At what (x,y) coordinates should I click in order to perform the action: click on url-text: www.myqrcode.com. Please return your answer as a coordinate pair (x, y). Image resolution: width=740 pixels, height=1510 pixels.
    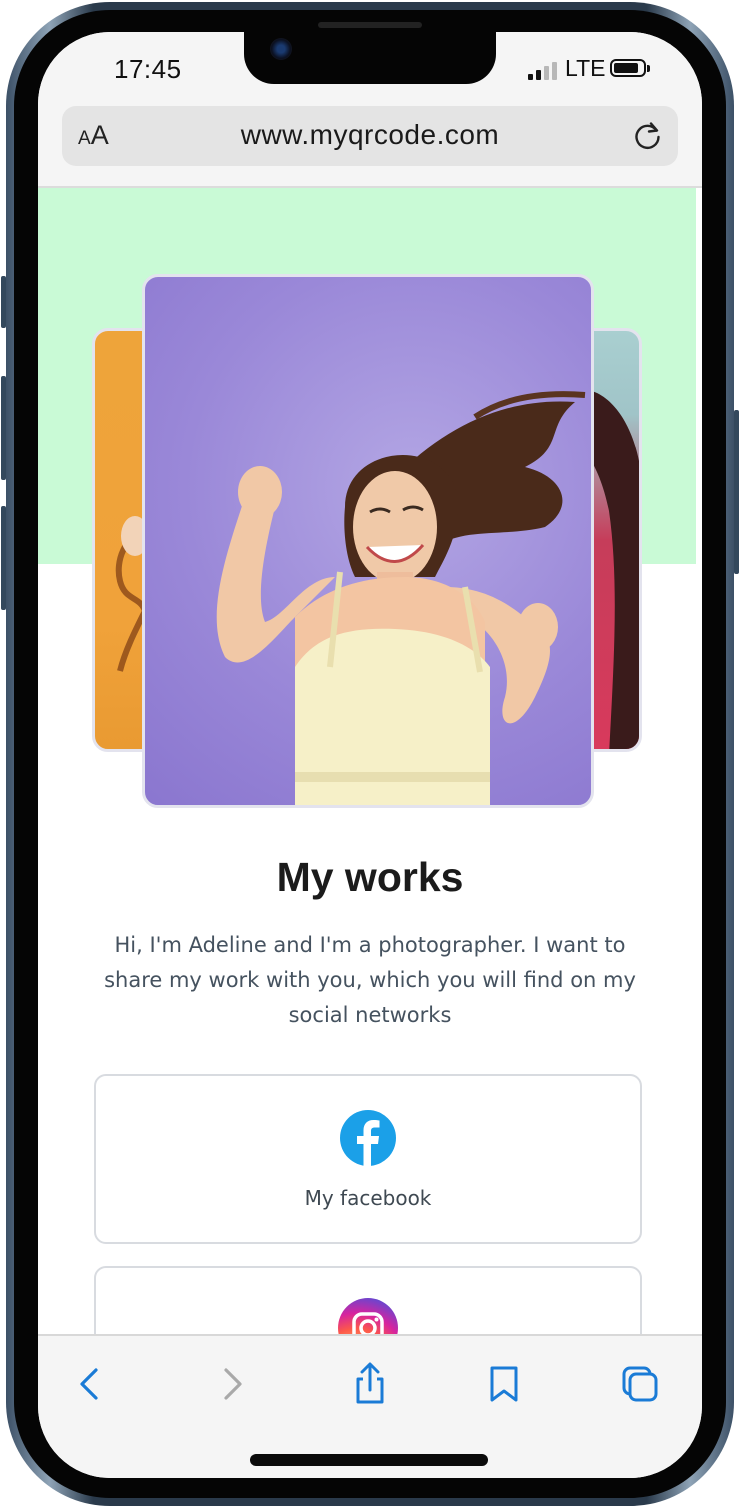
    Looking at the image, I should click on (370, 135).